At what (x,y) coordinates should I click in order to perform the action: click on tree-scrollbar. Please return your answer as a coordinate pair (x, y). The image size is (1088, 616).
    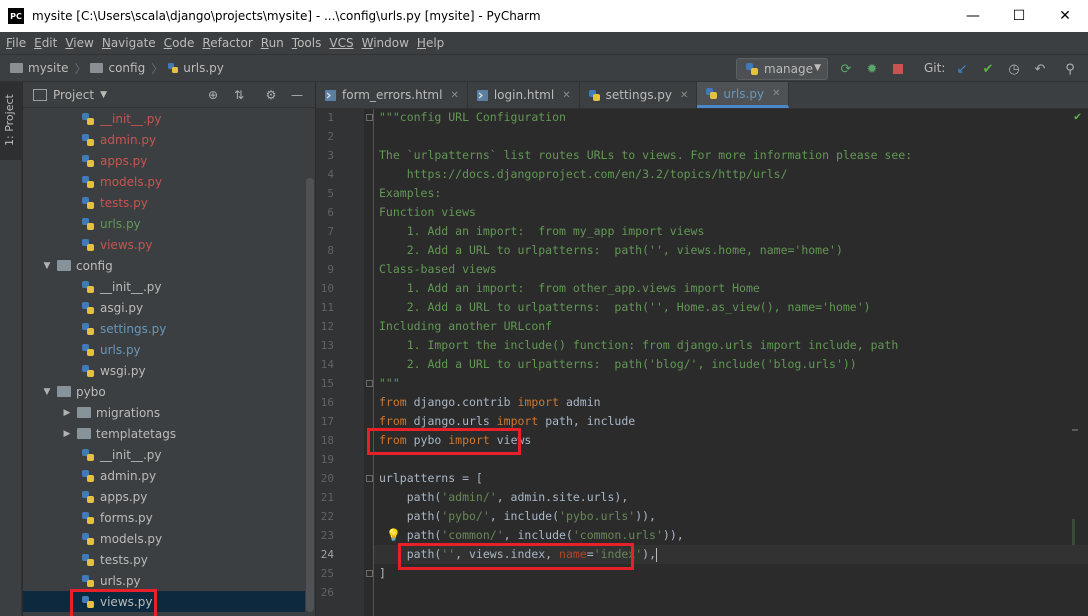
    Looking at the image, I should click on (310, 395).